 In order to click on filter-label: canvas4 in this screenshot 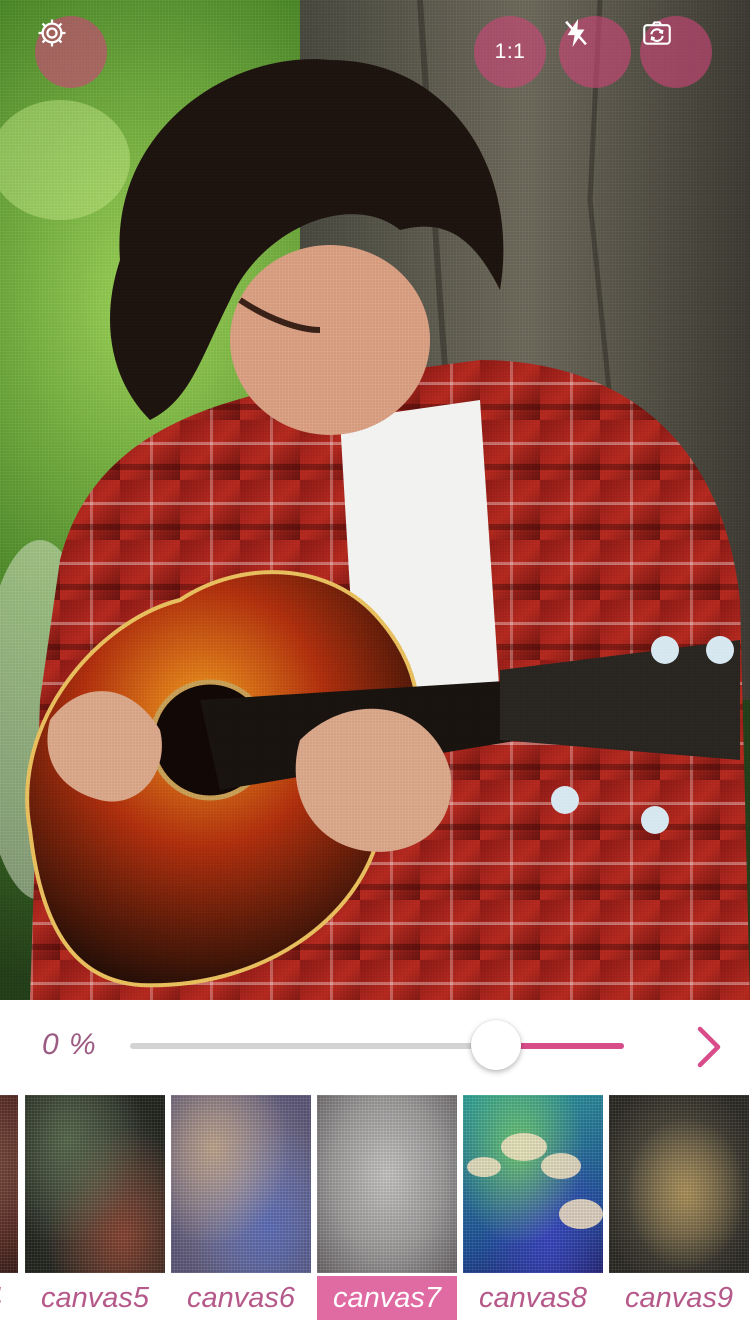, I will do `click(9, 1298)`.